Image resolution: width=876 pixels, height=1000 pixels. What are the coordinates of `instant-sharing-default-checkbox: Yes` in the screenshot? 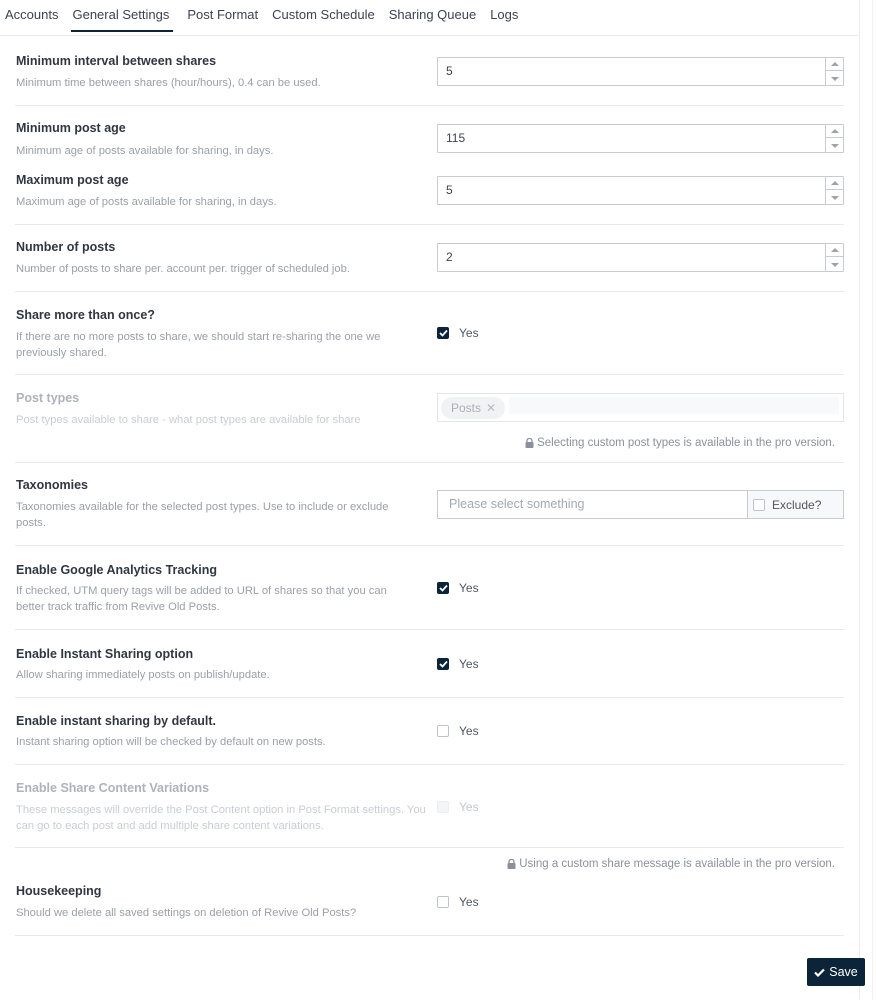 It's located at (458, 731).